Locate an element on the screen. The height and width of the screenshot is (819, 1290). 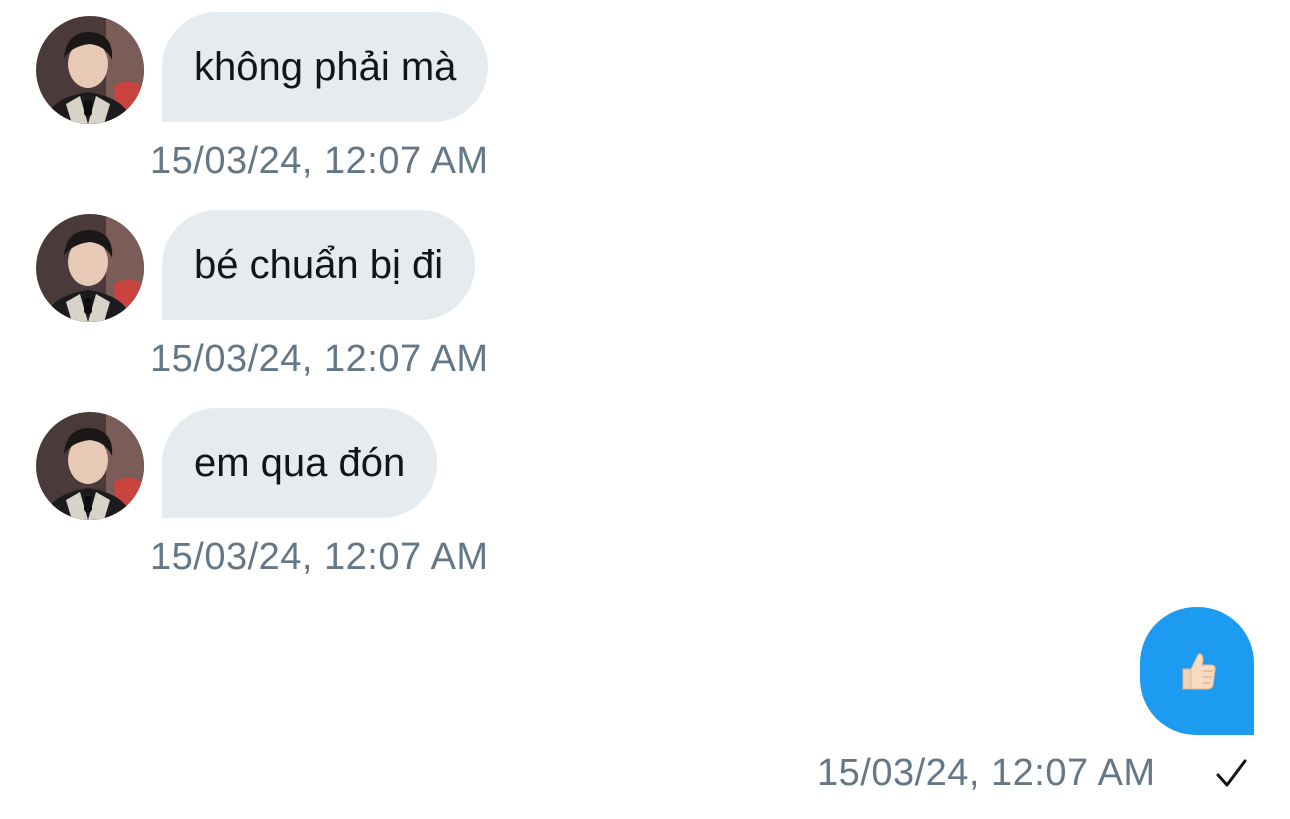
message-text: không phải mà is located at coordinates (325, 67).